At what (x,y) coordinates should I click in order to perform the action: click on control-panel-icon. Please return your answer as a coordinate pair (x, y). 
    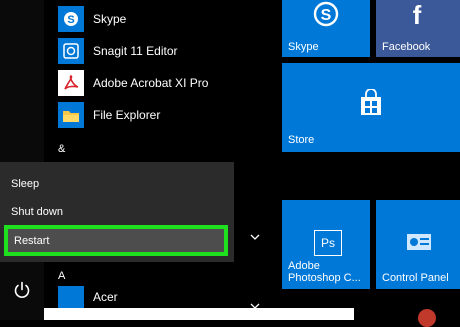
    Looking at the image, I should click on (419, 244).